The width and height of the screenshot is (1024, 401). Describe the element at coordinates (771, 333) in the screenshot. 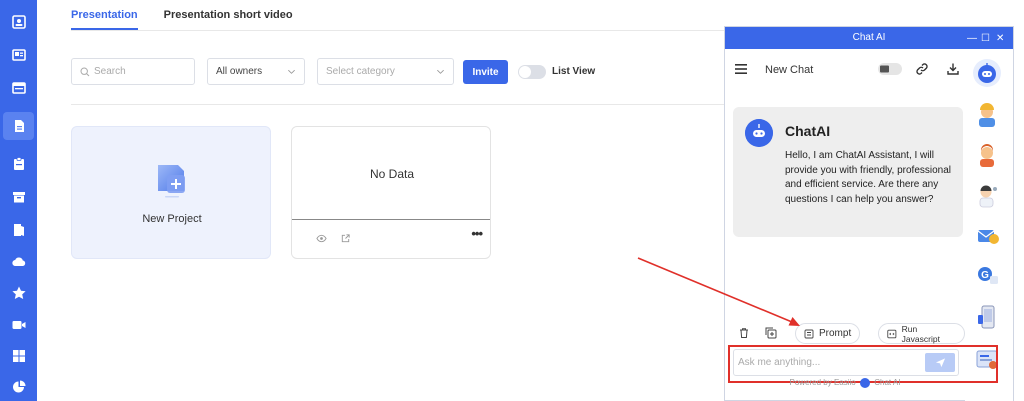

I see `add-chat-icon` at that location.